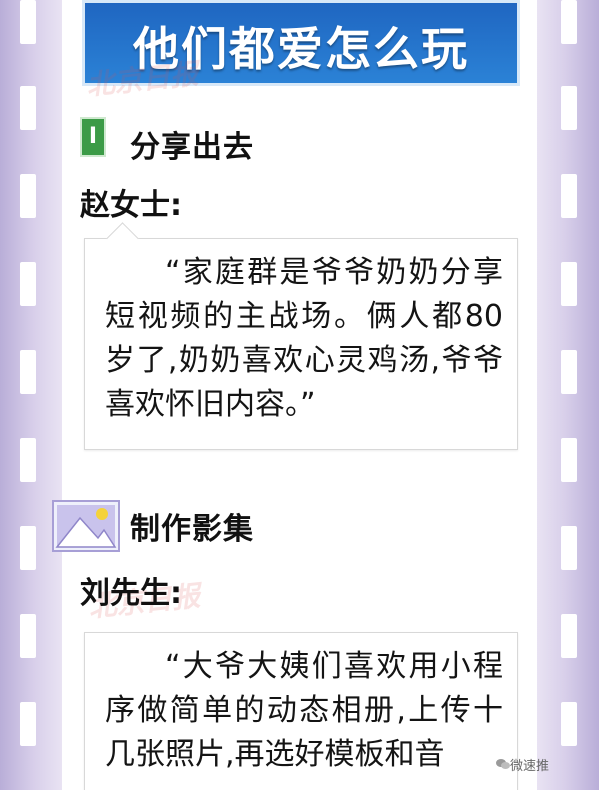  I want to click on page-title: 他们都爱怎么玩, so click(301, 49).